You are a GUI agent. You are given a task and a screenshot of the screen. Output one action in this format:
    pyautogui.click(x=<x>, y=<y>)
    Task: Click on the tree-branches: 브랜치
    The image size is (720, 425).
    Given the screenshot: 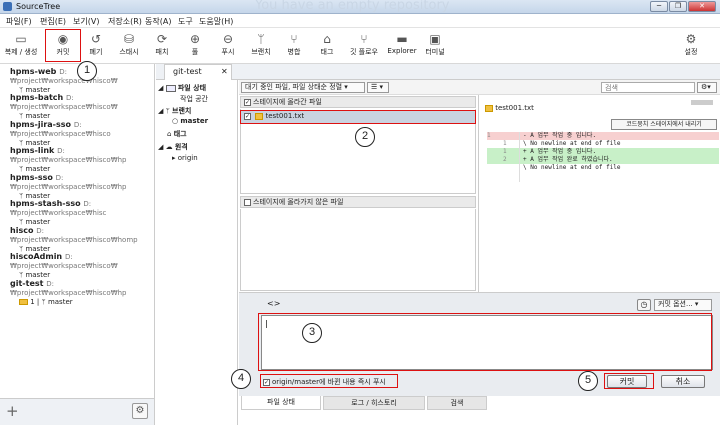 What is the action you would take?
    pyautogui.click(x=181, y=111)
    